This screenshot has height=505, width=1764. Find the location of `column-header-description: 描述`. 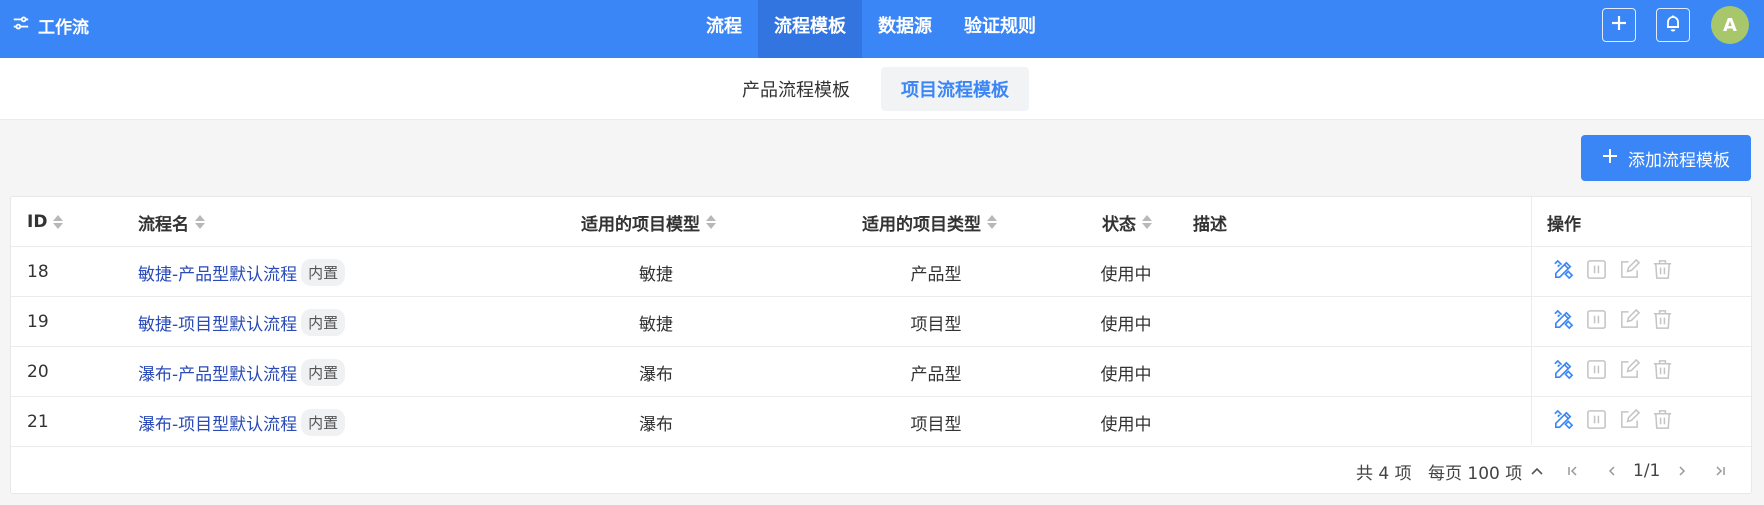

column-header-description: 描述 is located at coordinates (1210, 224).